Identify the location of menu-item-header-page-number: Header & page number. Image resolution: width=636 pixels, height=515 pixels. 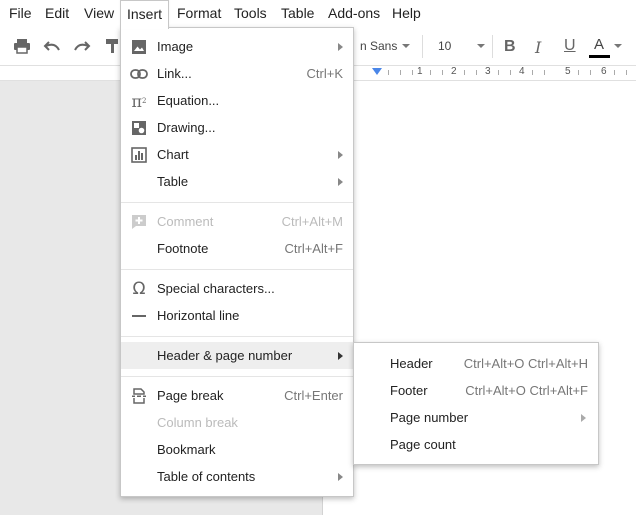
(237, 355).